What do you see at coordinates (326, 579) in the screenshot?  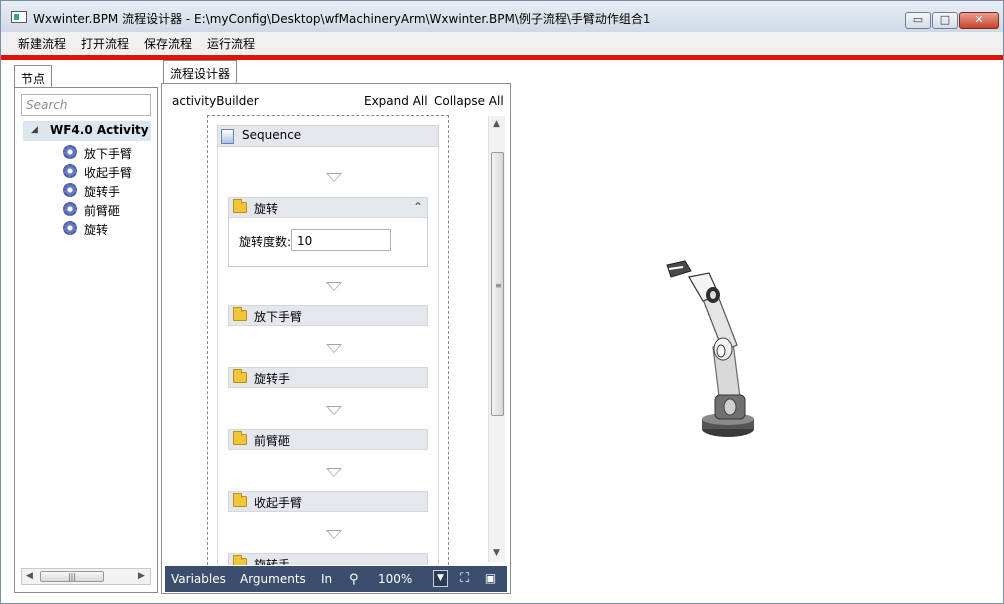 I see `imports-tab: In` at bounding box center [326, 579].